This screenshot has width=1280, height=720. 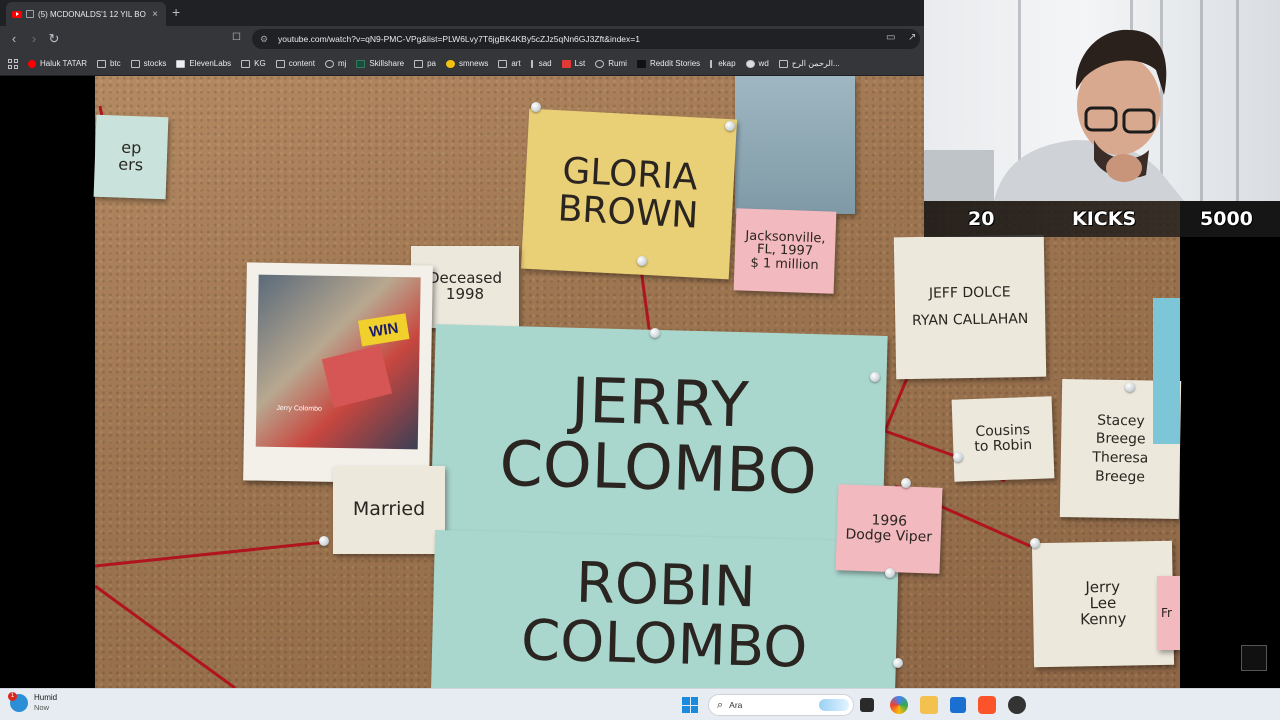 I want to click on polaroid-photo: WIN Jerry Colombo, so click(x=338, y=373).